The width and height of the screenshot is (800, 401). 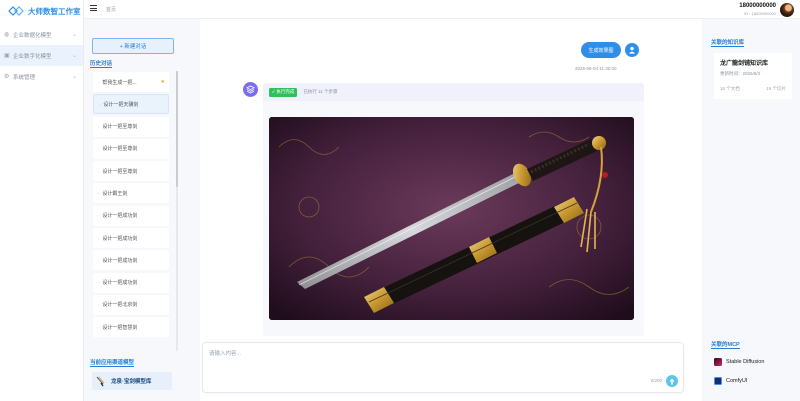 I want to click on user-message-bubble: 生成效果图, so click(x=601, y=50).